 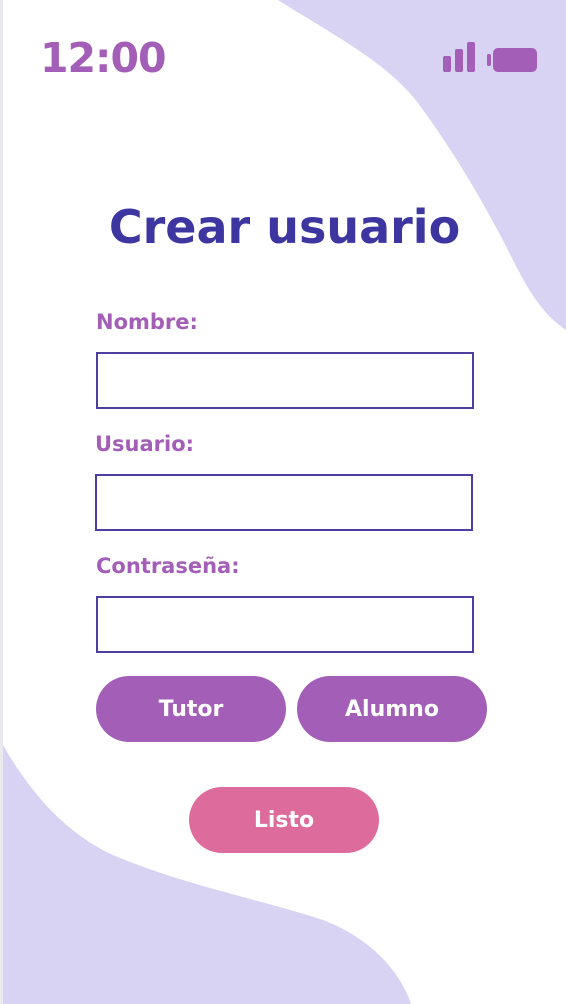 What do you see at coordinates (147, 322) in the screenshot?
I see `nombre-label: Nombre:` at bounding box center [147, 322].